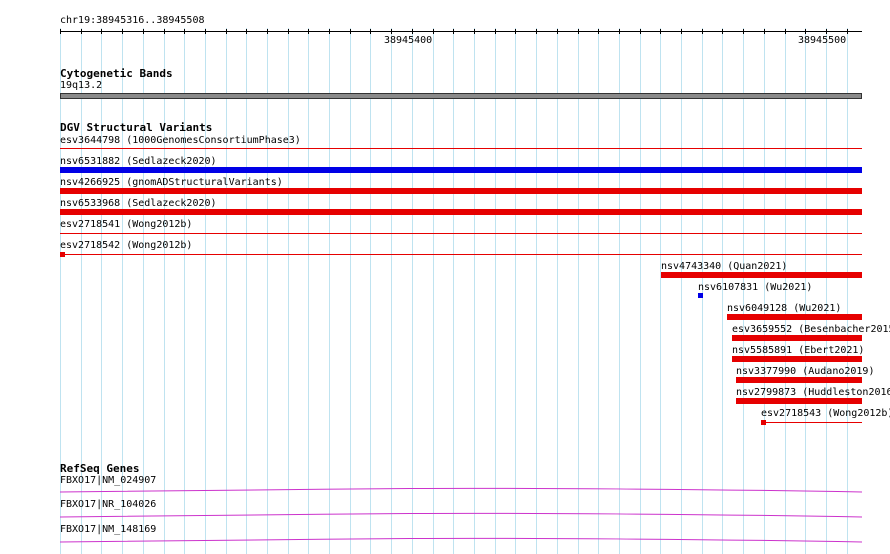 This screenshot has width=890, height=554. Describe the element at coordinates (126, 225) in the screenshot. I see `variant-label: esv2718541 (Wong2012b)` at that location.